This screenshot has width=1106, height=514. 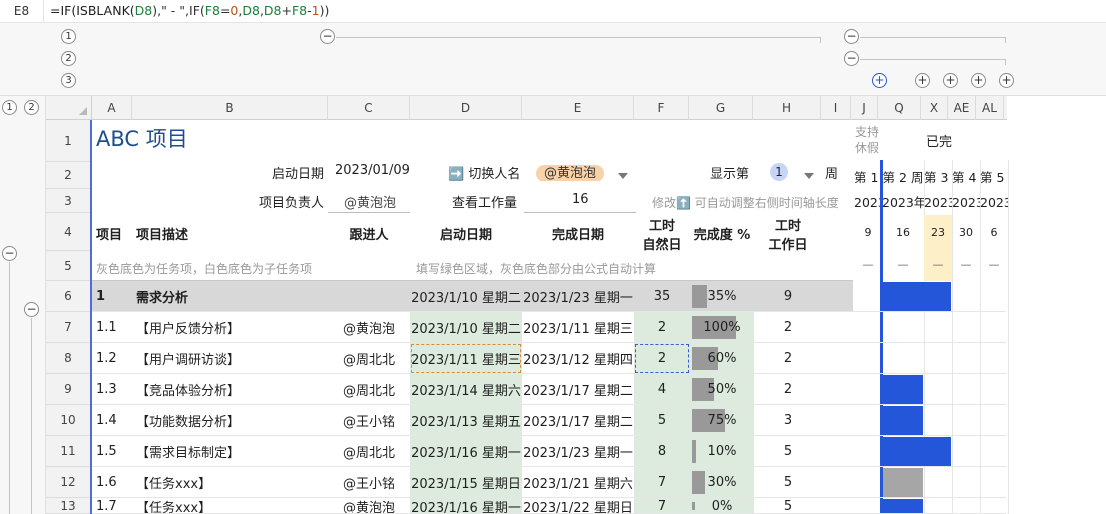 I want to click on row-header-12: 12, so click(x=68, y=482).